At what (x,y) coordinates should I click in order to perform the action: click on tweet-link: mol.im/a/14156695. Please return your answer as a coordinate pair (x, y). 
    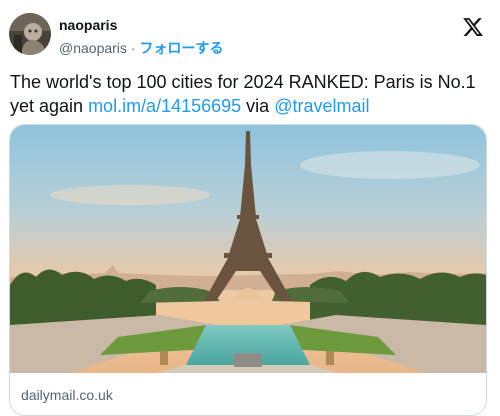
    Looking at the image, I should click on (164, 106).